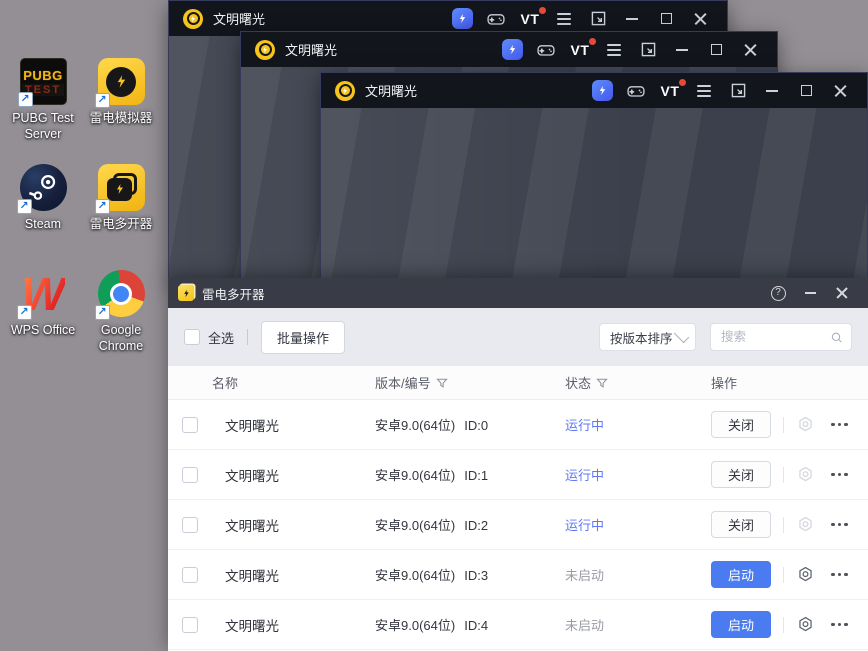  Describe the element at coordinates (43, 126) in the screenshot. I see `desktop-icon-label: PUBG Test Server` at that location.